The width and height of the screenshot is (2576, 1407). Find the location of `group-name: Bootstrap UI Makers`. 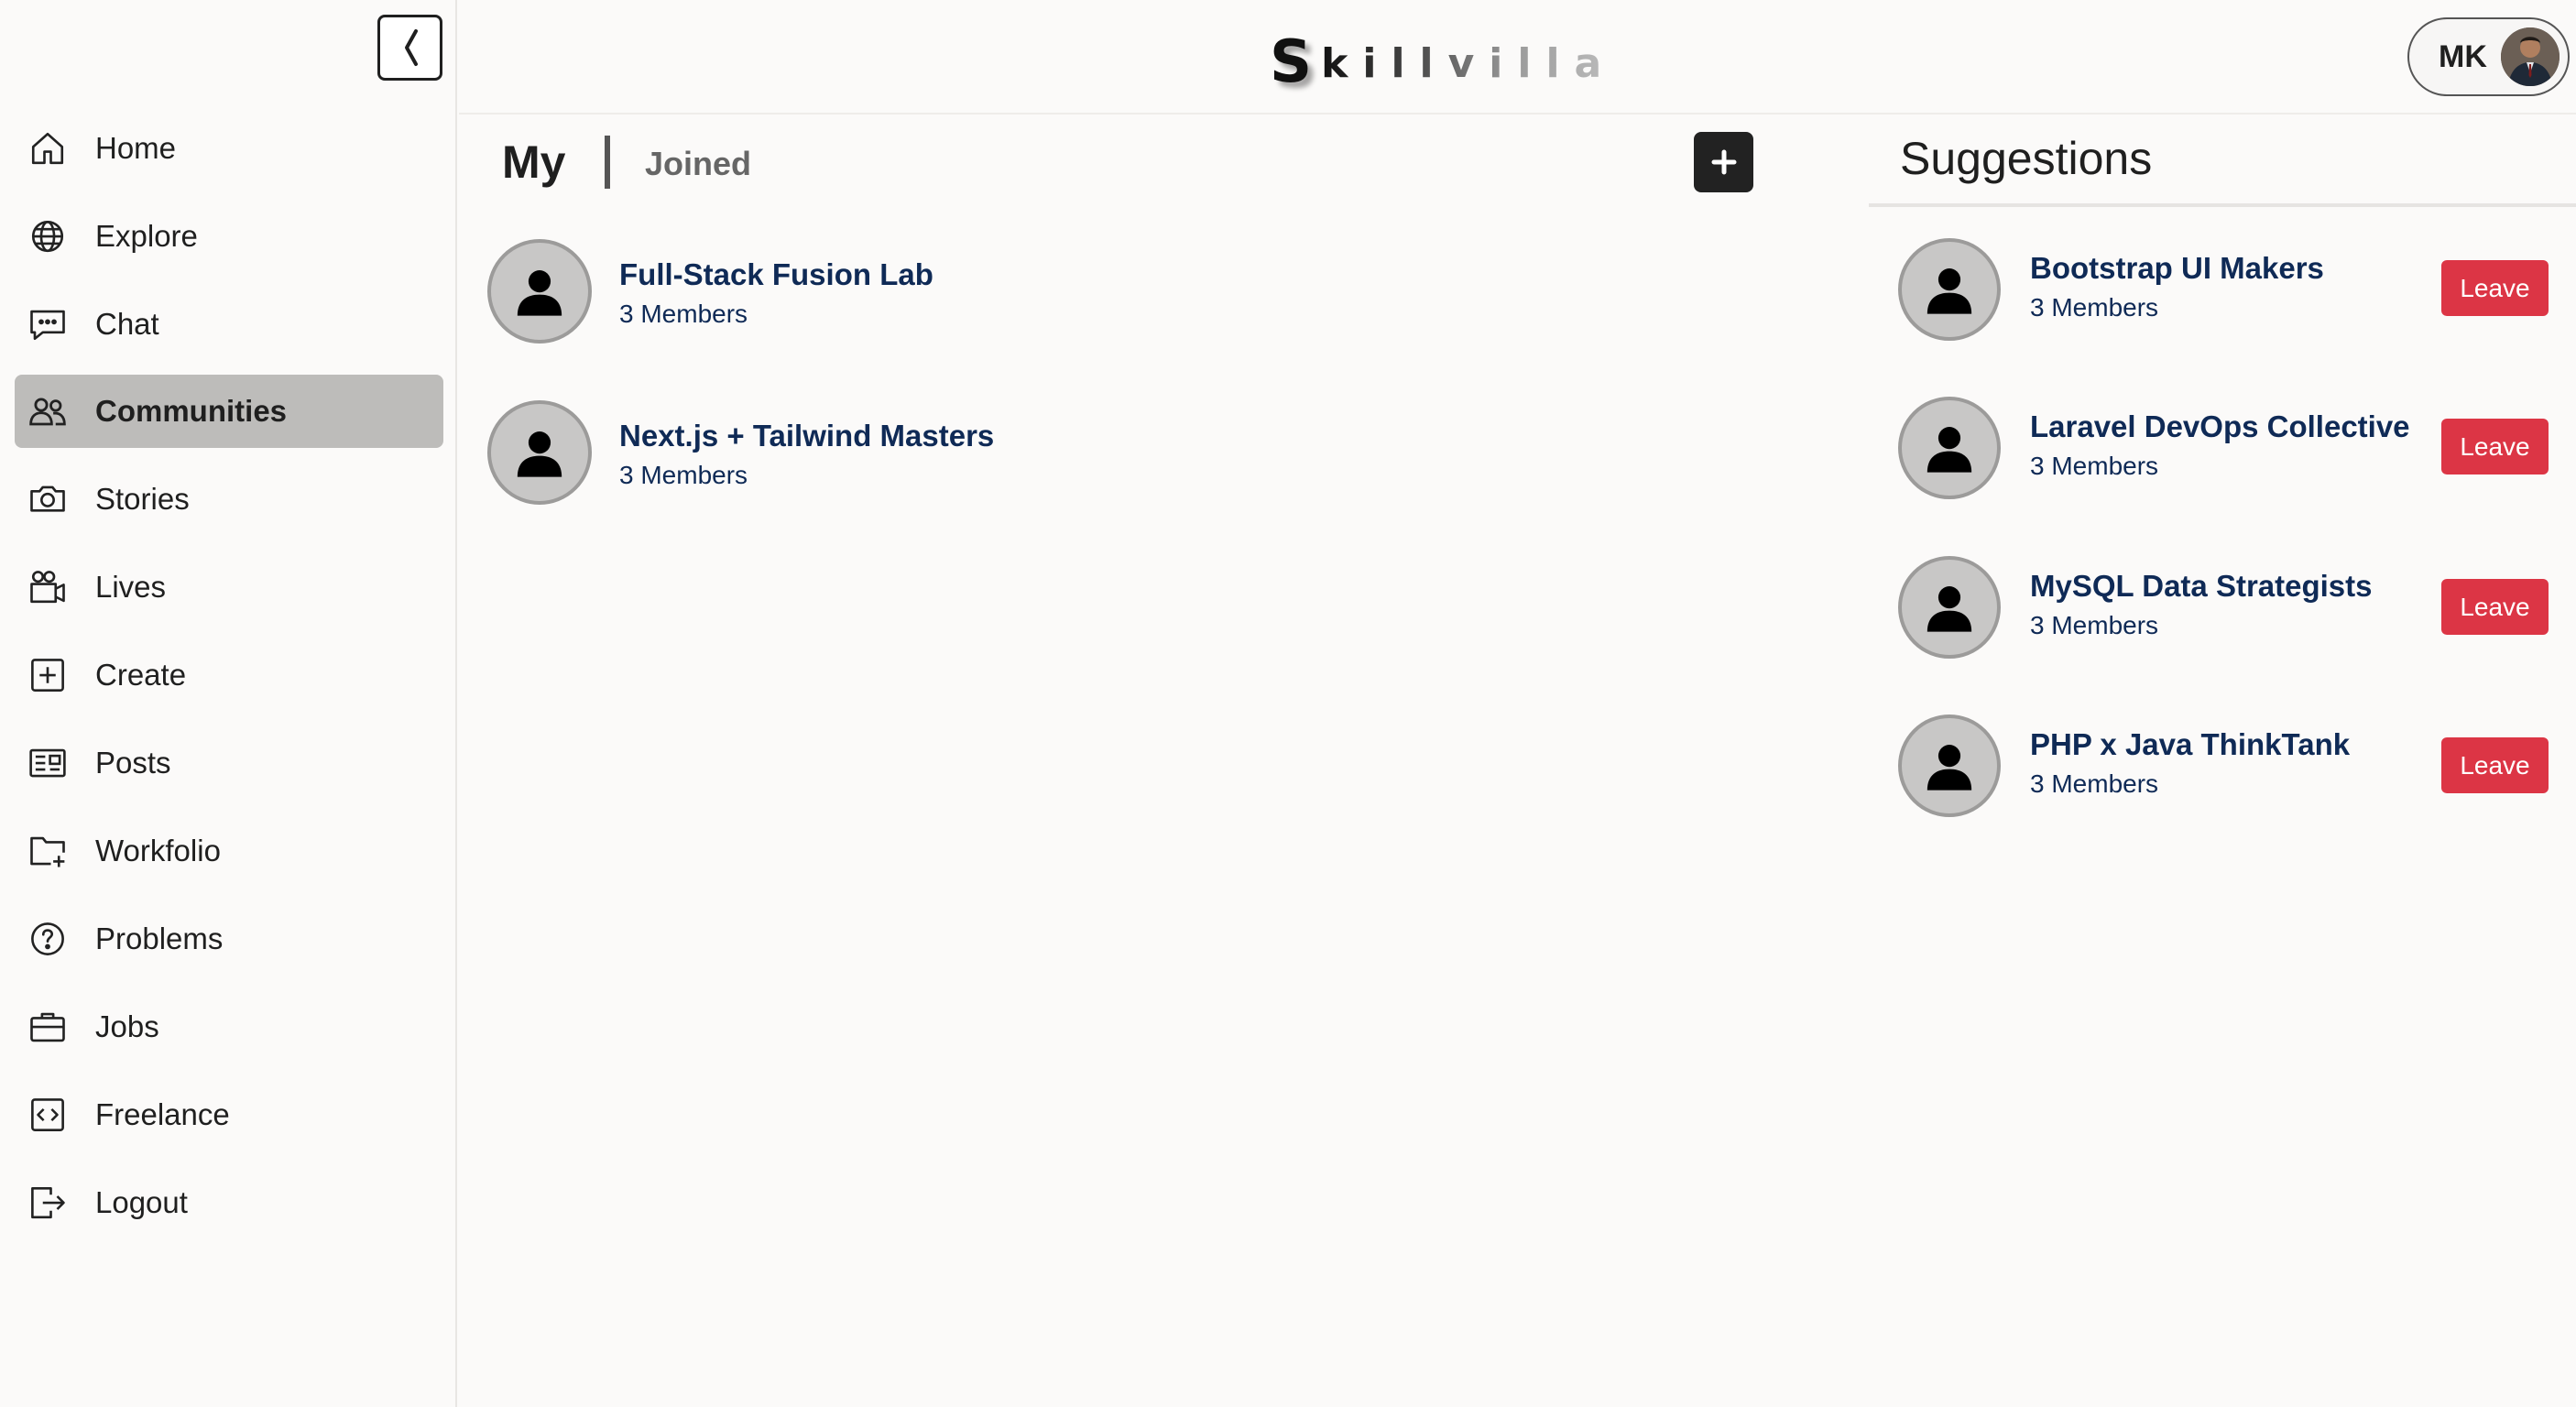

group-name: Bootstrap UI Makers is located at coordinates (2177, 268).